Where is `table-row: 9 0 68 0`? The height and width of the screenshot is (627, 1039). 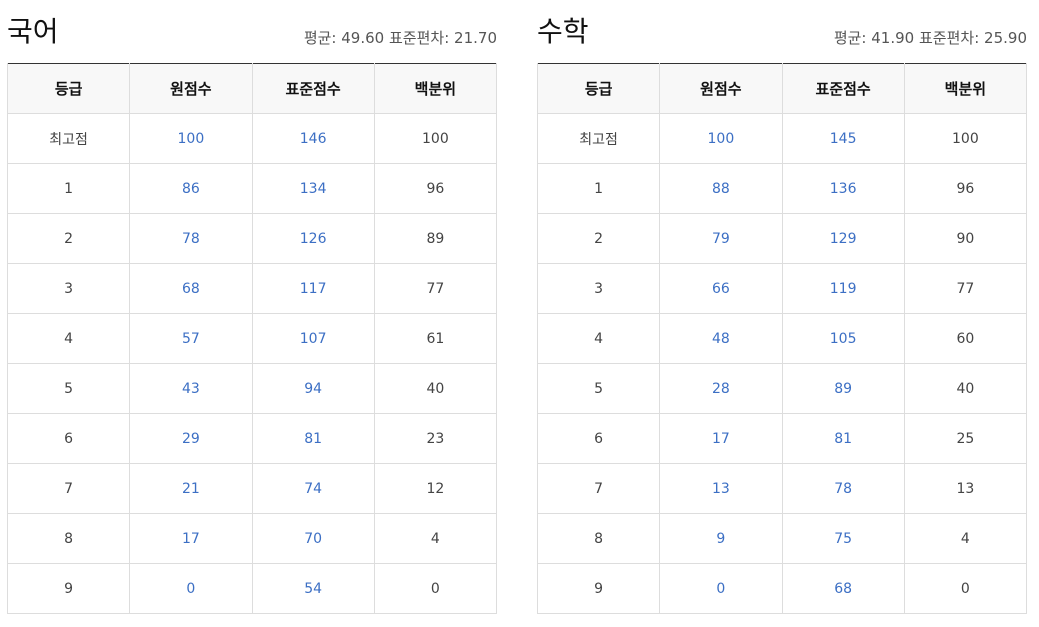
table-row: 9 0 68 0 is located at coordinates (782, 588).